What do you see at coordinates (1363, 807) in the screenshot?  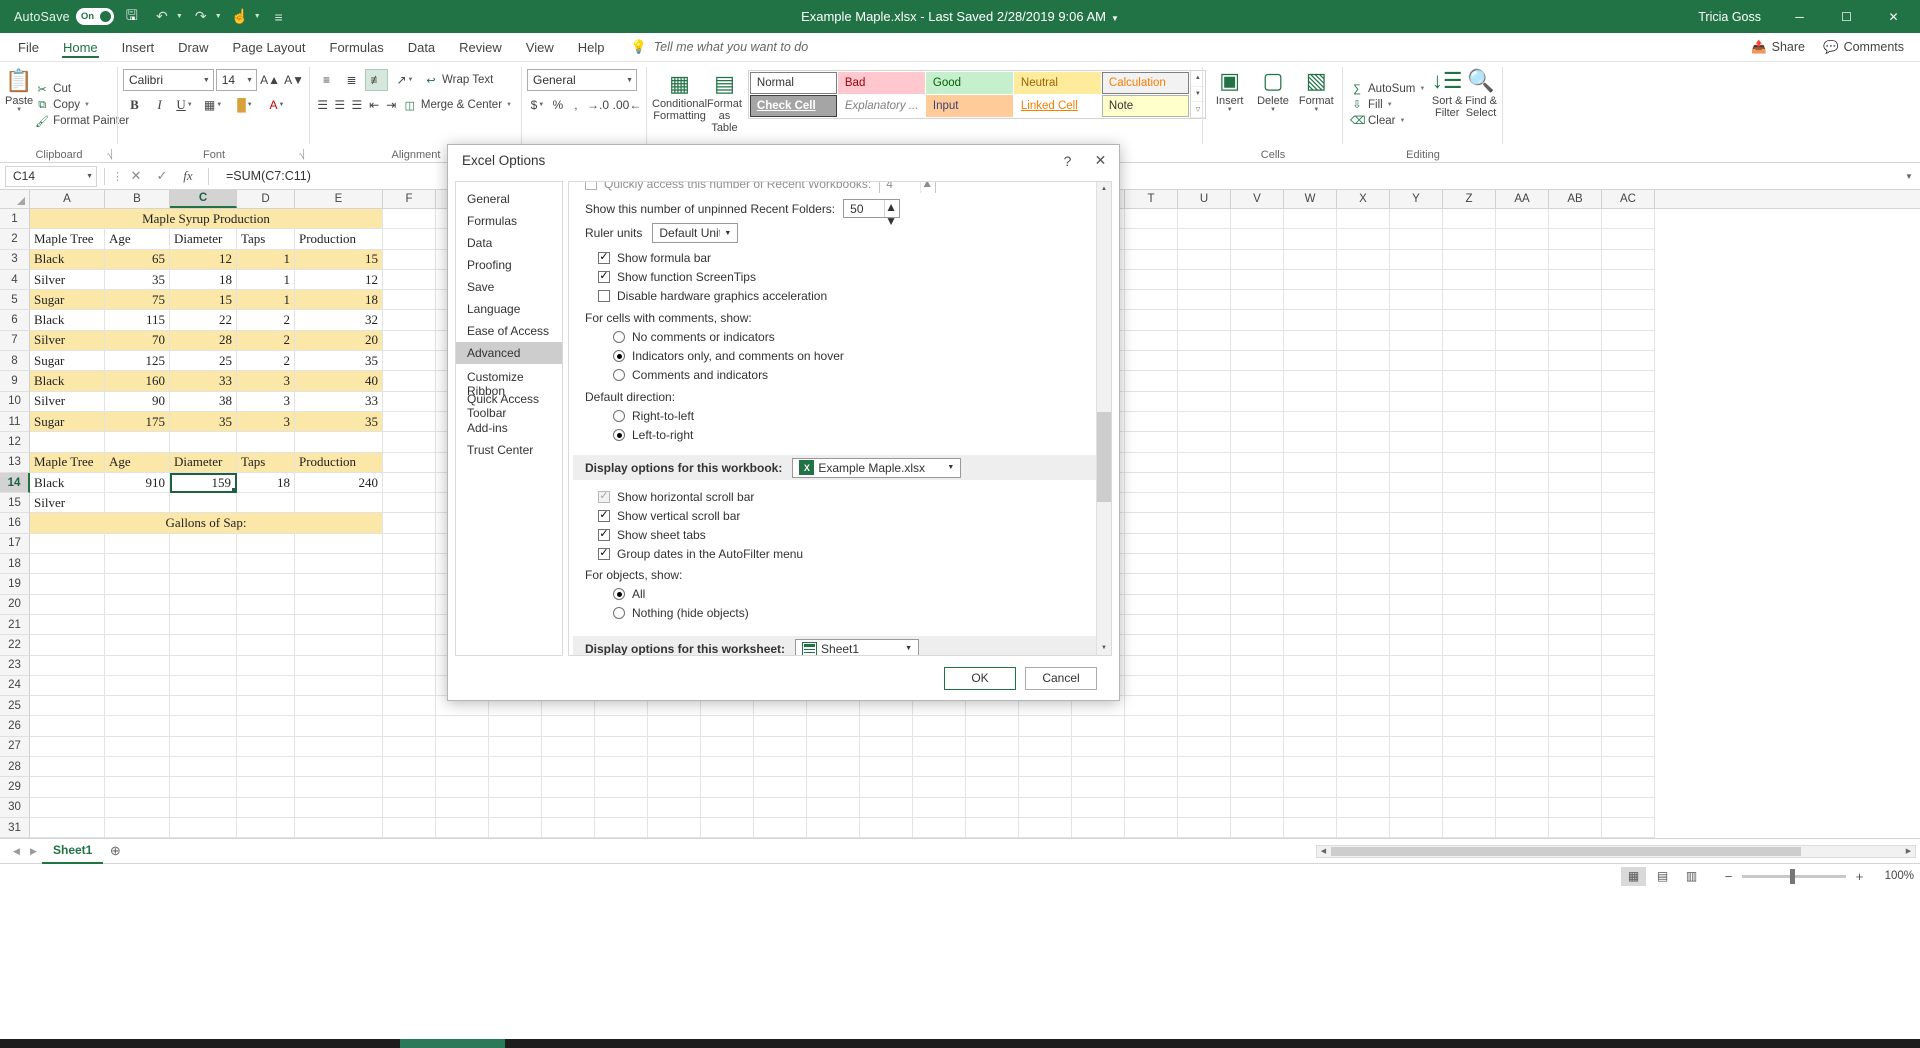 I see `cell-X30` at bounding box center [1363, 807].